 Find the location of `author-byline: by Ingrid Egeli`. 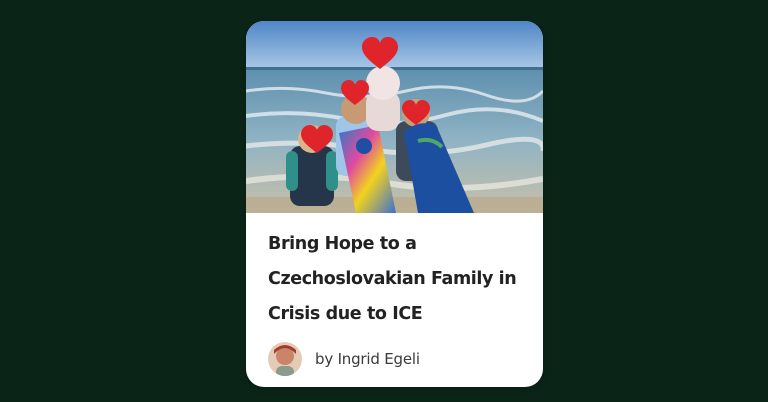

author-byline: by Ingrid Egeli is located at coordinates (367, 359).